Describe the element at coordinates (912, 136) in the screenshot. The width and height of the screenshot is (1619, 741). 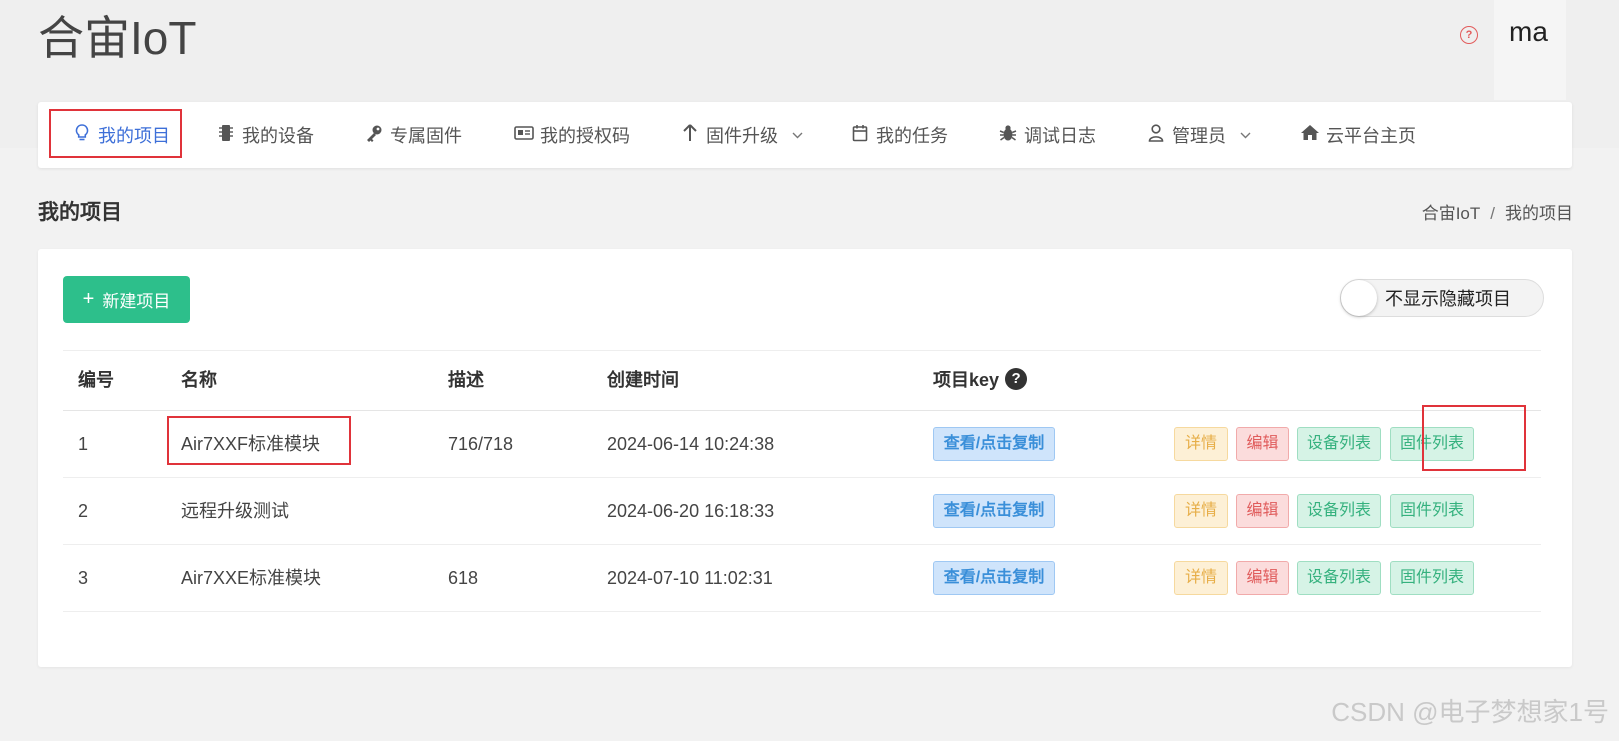
I see `nav-label: 我的任务` at that location.